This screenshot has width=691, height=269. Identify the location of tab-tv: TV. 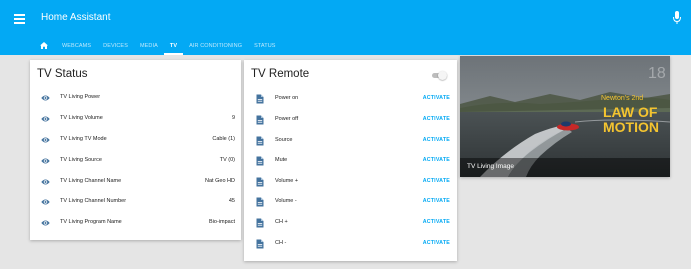
(173, 45).